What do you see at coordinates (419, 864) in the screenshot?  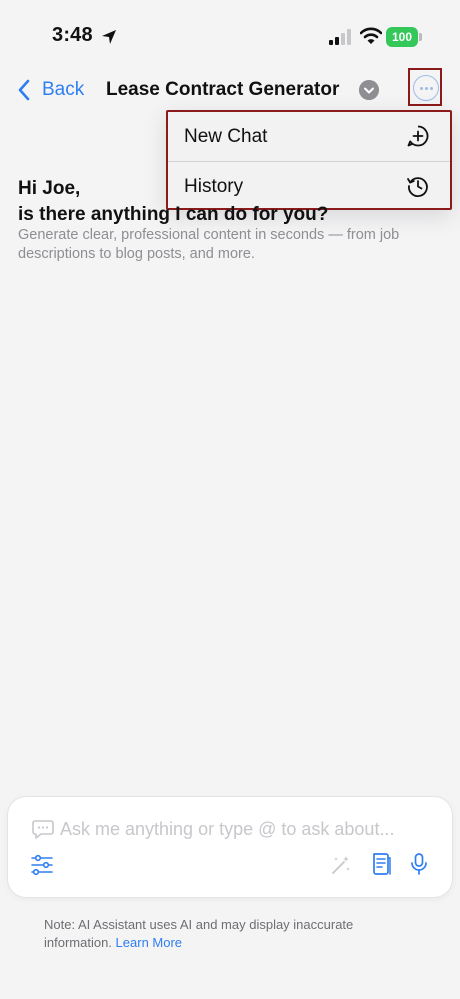 I see `microphone-icon` at bounding box center [419, 864].